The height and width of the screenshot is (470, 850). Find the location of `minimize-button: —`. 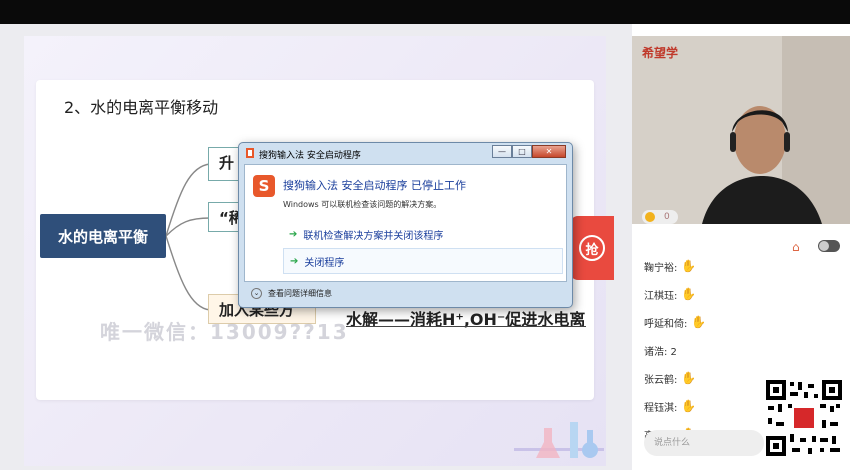

minimize-button: — is located at coordinates (502, 151).